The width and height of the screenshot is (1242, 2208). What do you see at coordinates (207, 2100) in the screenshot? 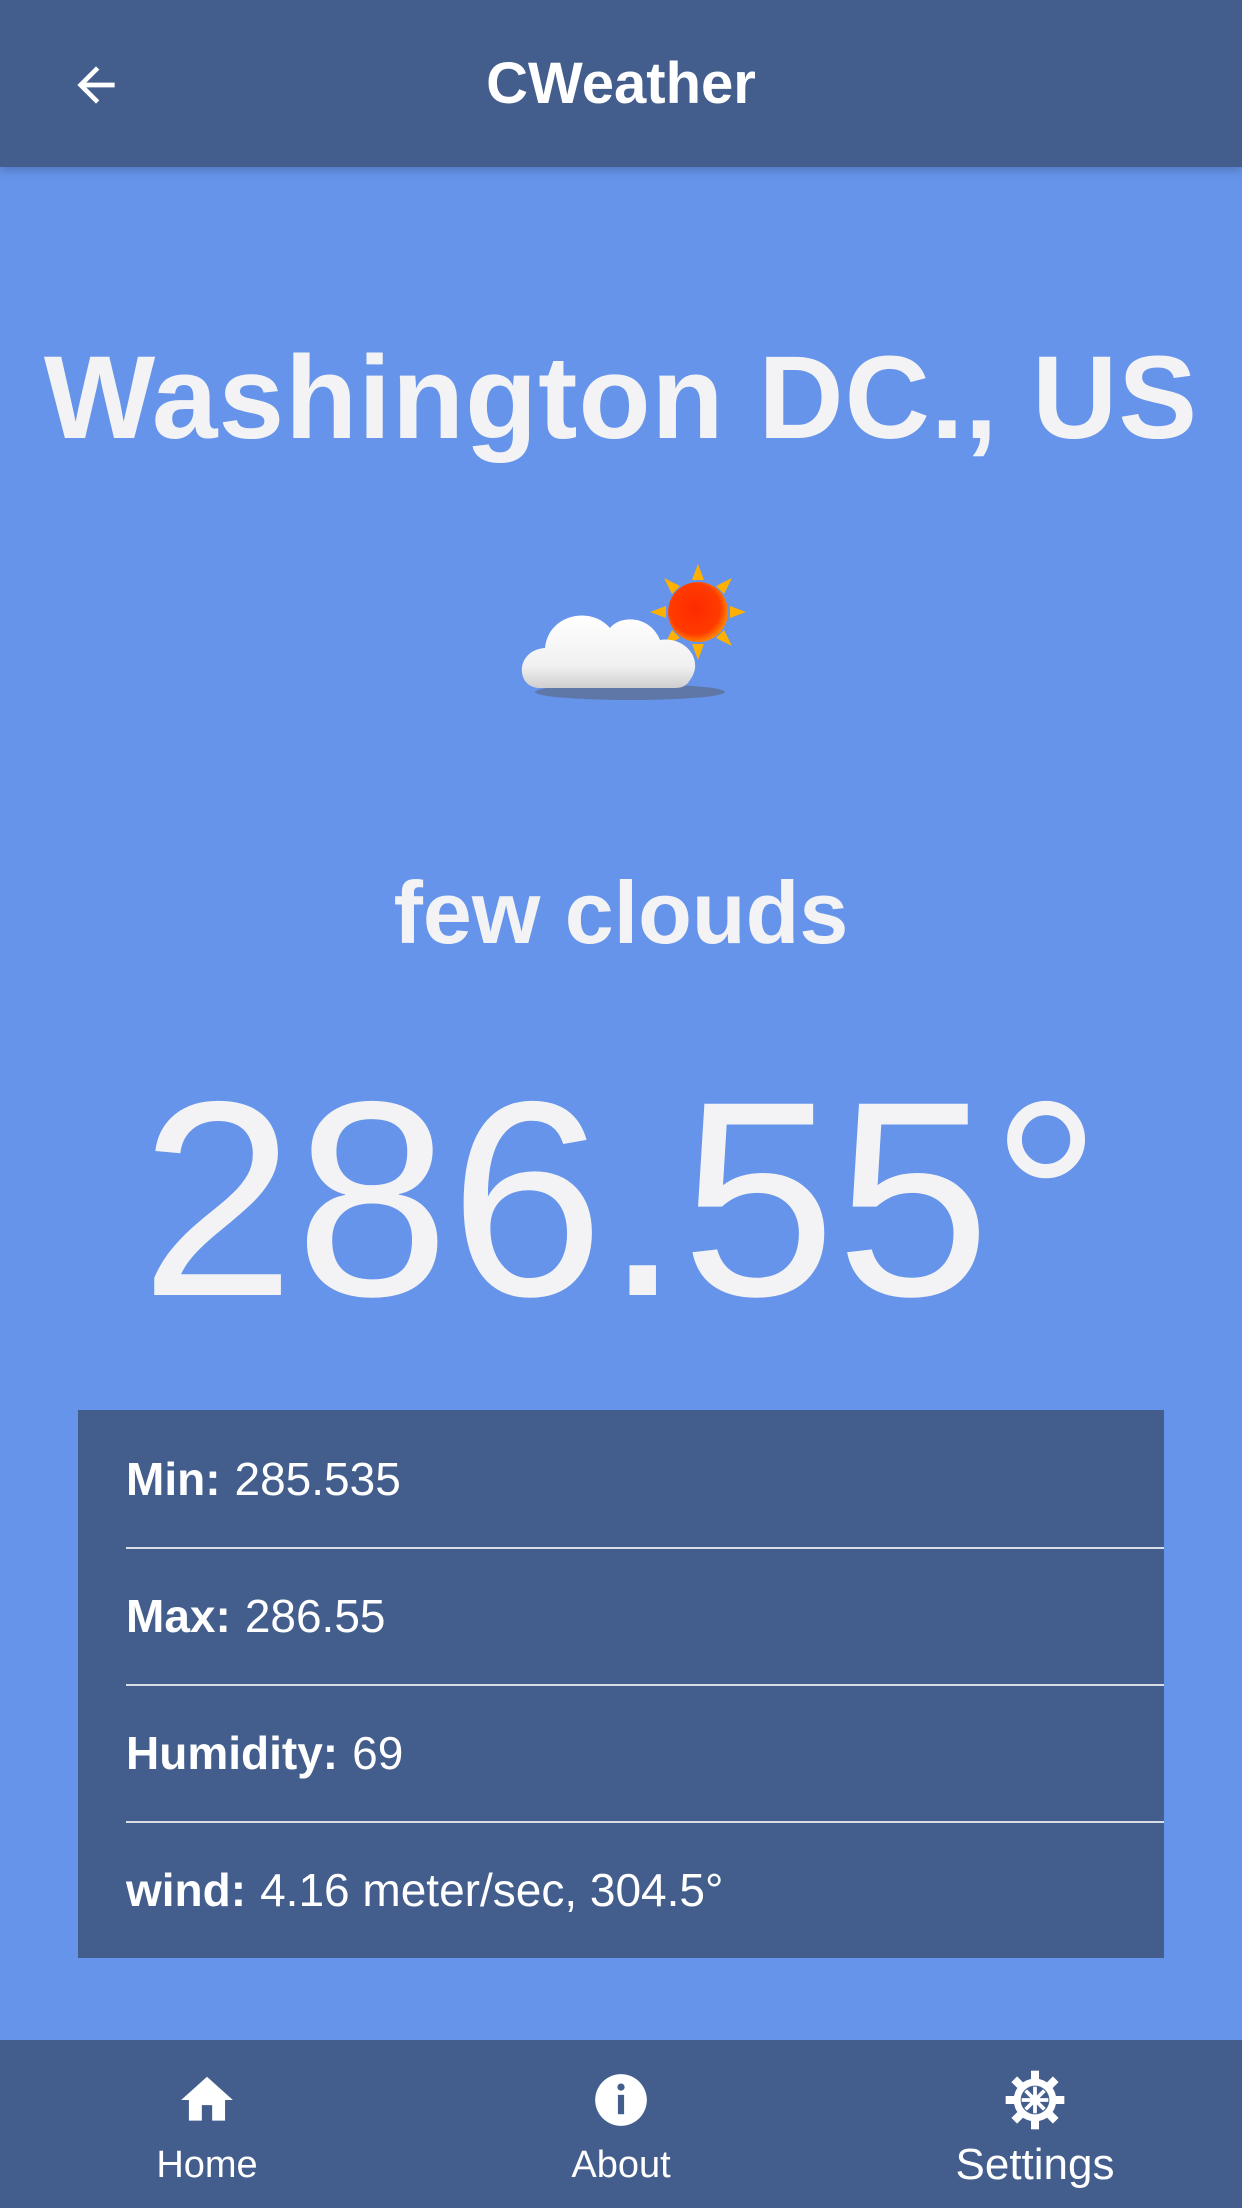
I see `home-icon` at bounding box center [207, 2100].